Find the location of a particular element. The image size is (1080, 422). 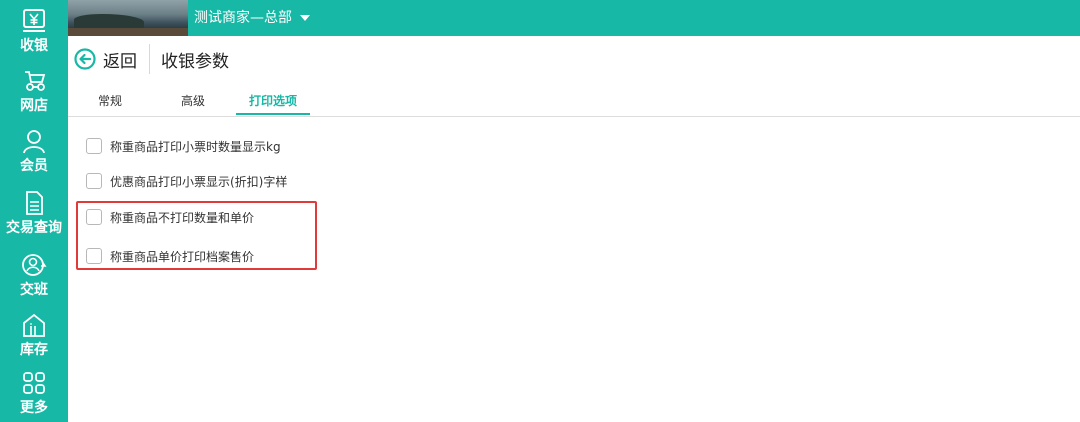

warehouse-icon is located at coordinates (34, 325).